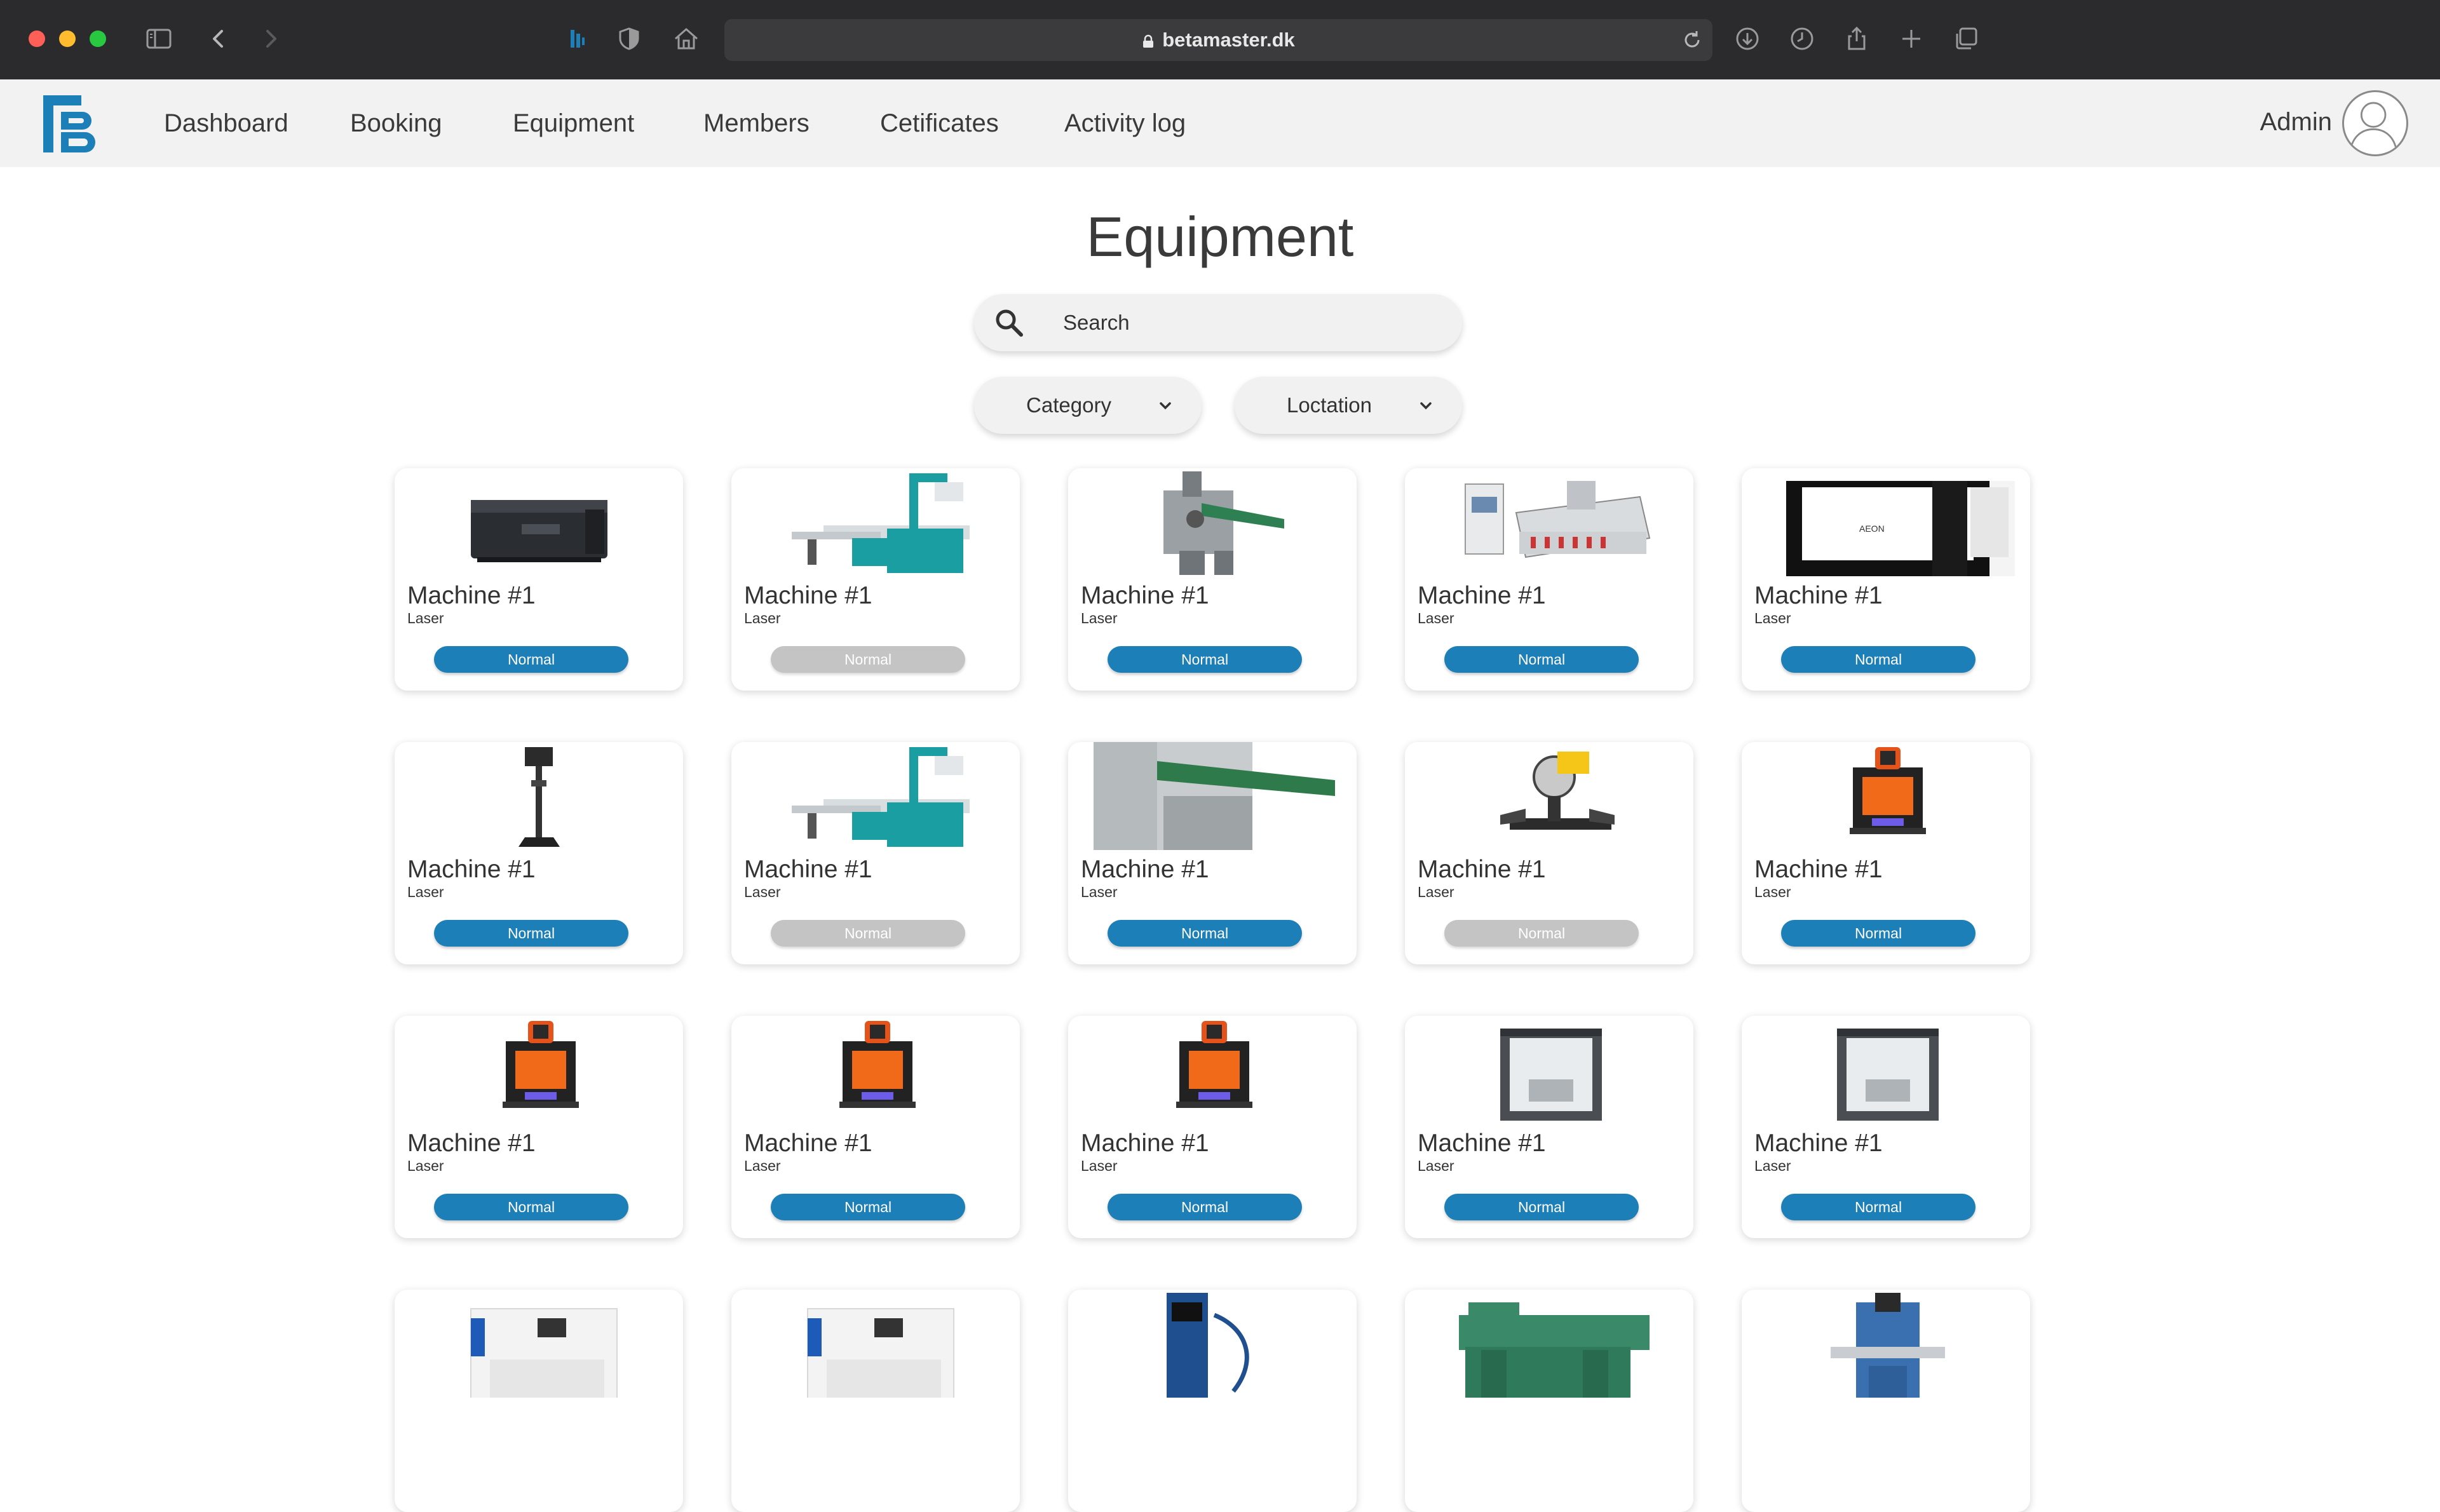 This screenshot has width=2440, height=1512. I want to click on location-dropdown-label: Loctation, so click(1329, 405).